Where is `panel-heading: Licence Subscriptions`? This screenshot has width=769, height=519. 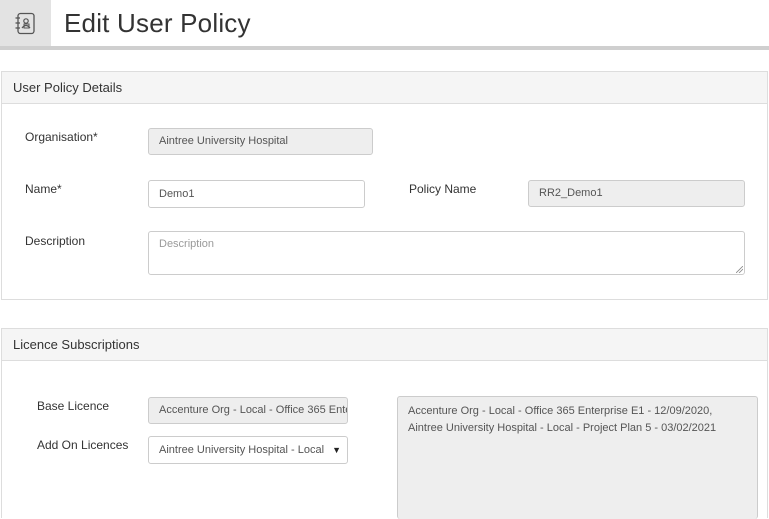
panel-heading: Licence Subscriptions is located at coordinates (384, 345).